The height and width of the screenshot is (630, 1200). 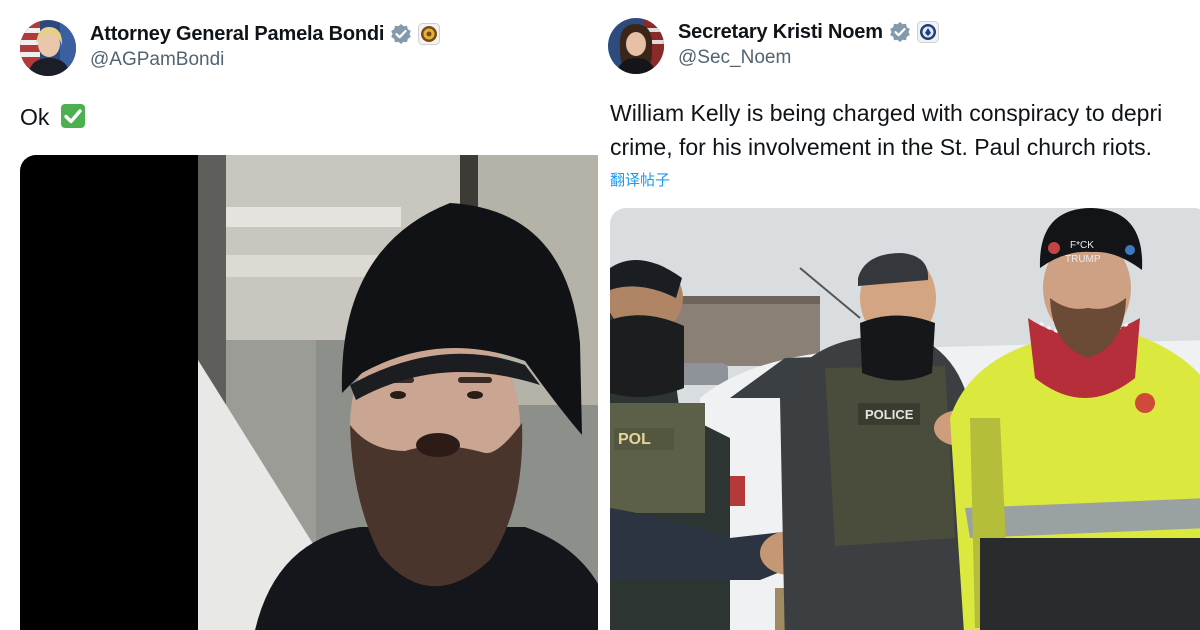 What do you see at coordinates (1083, 259) in the screenshot?
I see `beanie-text-line-2: TRUMP` at bounding box center [1083, 259].